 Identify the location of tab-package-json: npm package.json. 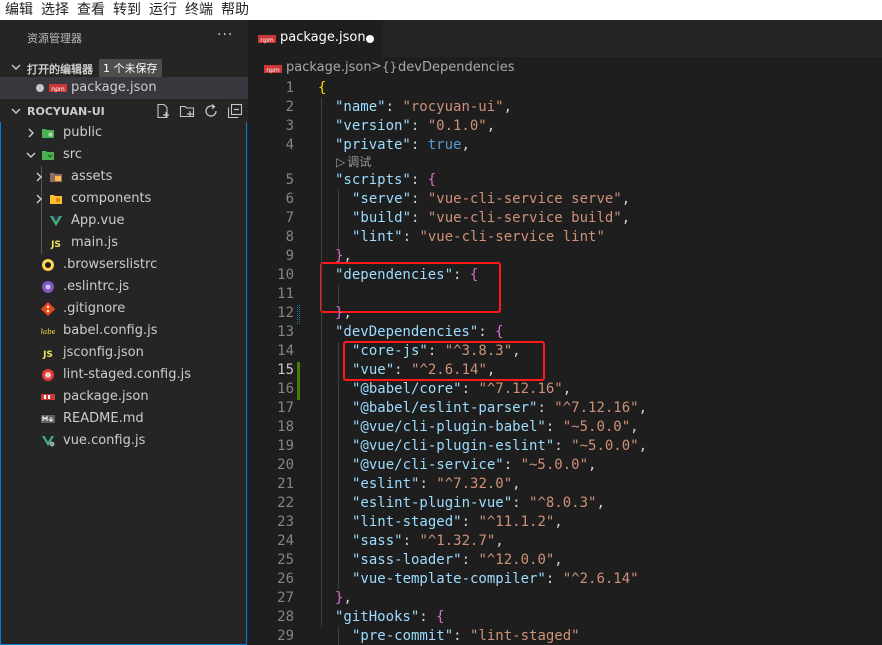
(315, 38).